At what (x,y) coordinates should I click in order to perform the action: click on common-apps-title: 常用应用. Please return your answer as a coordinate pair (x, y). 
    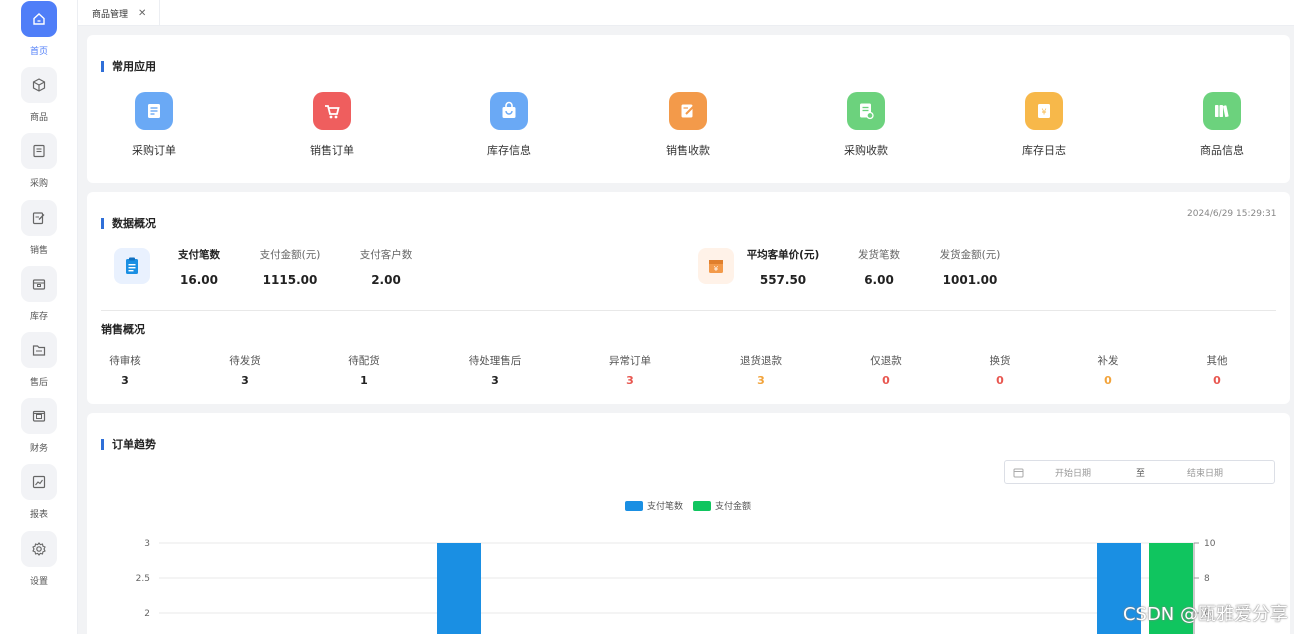
    Looking at the image, I should click on (128, 66).